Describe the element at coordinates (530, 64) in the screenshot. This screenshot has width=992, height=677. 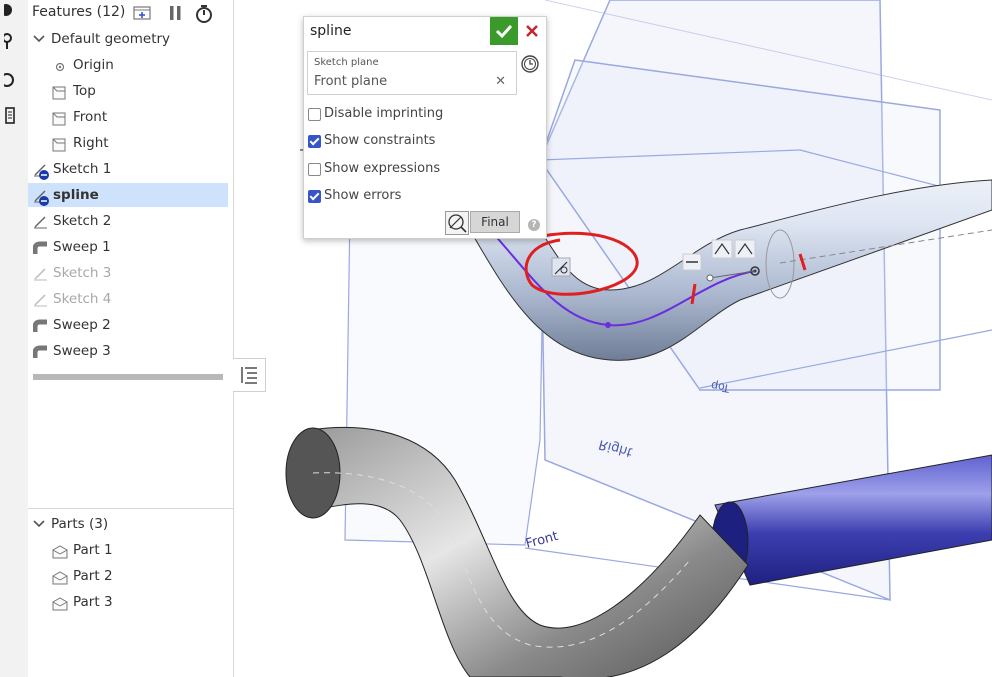
I see `clock-icon` at that location.